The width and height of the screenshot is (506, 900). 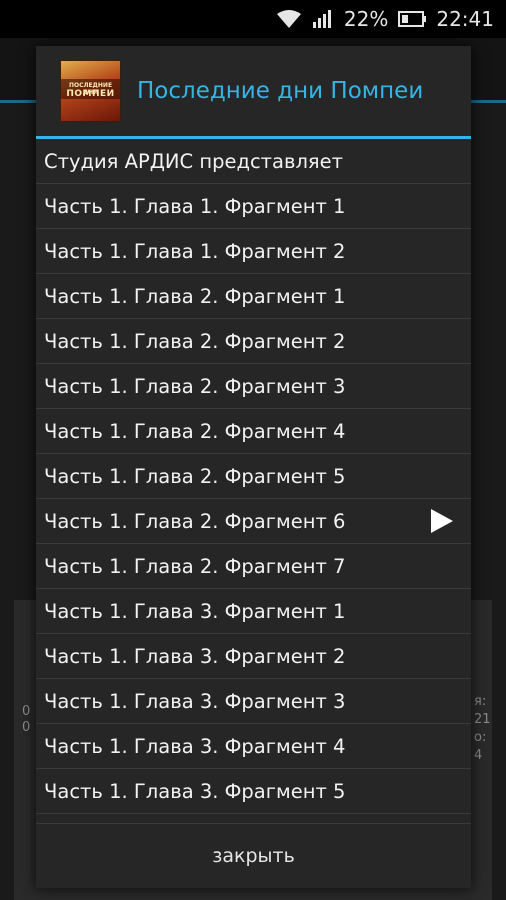 What do you see at coordinates (482, 719) in the screenshot?
I see `background-text-fragment: 21` at bounding box center [482, 719].